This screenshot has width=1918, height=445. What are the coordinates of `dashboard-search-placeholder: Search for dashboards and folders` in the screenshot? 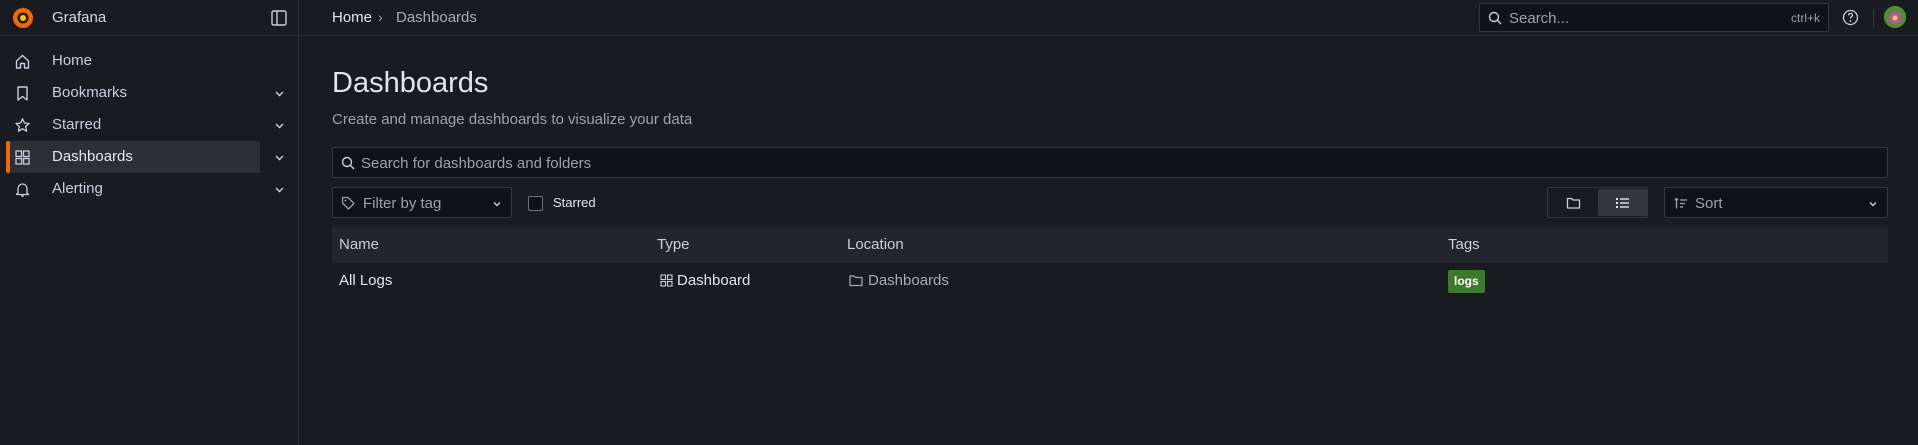 It's located at (476, 163).